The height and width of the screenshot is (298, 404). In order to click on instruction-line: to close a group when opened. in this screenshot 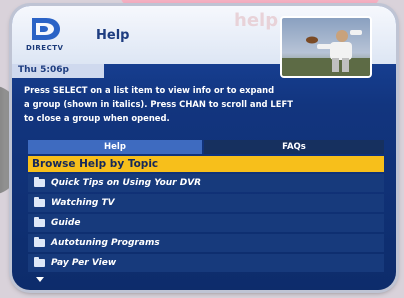, I will do `click(97, 118)`.